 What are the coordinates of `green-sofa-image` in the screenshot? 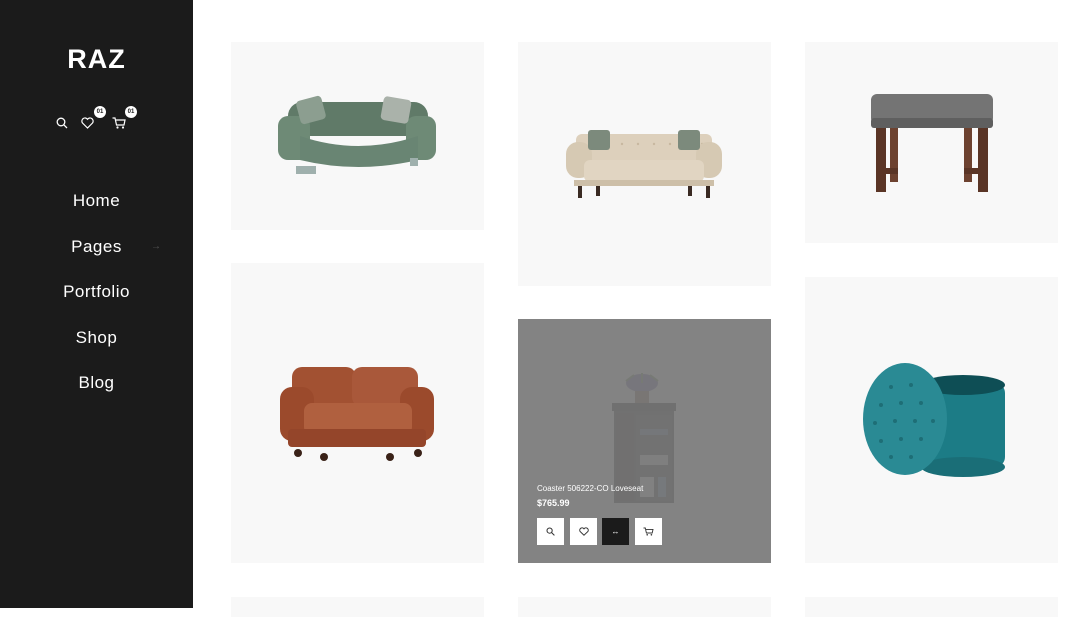 It's located at (357, 134).